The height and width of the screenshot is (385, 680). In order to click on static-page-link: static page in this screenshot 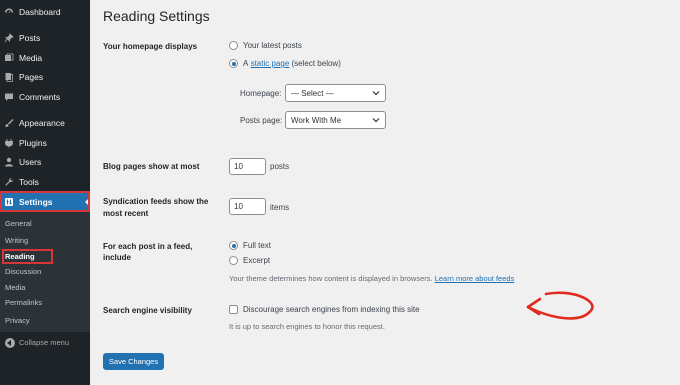, I will do `click(270, 63)`.